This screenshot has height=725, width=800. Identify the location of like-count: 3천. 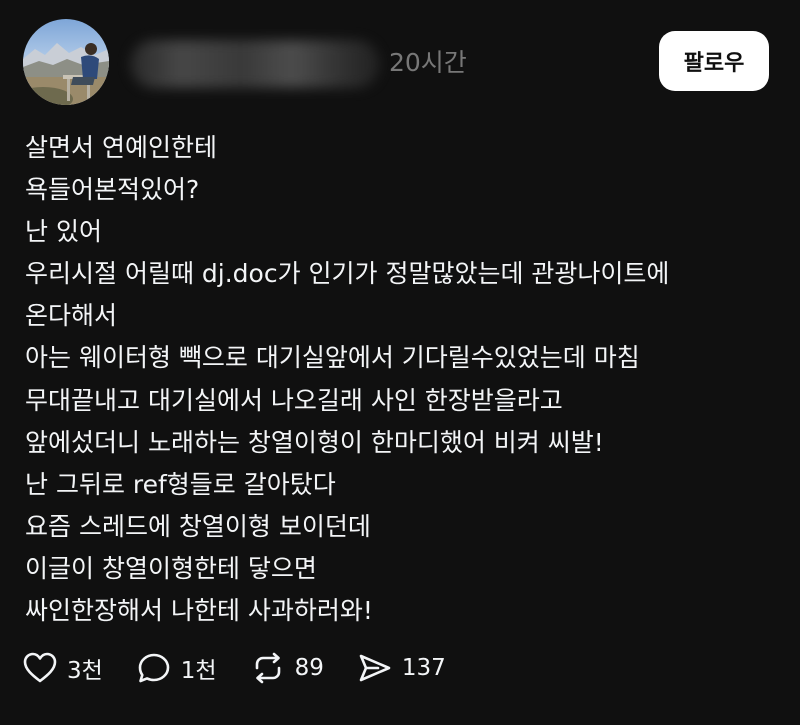
(85, 671).